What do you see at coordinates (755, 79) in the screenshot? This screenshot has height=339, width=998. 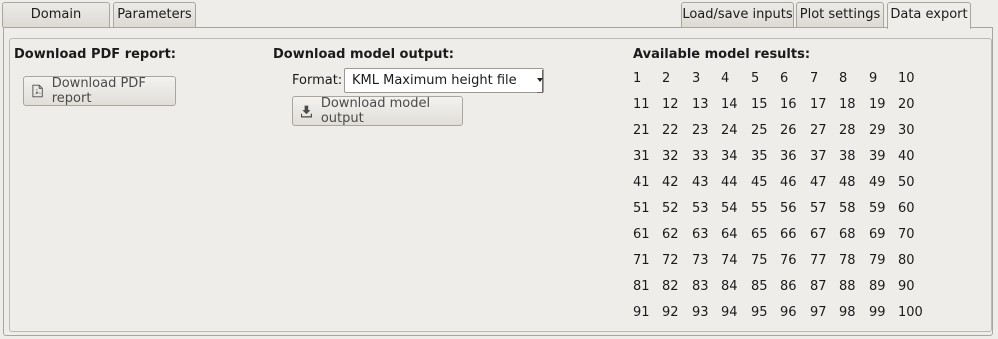 I see `result-link: 5` at bounding box center [755, 79].